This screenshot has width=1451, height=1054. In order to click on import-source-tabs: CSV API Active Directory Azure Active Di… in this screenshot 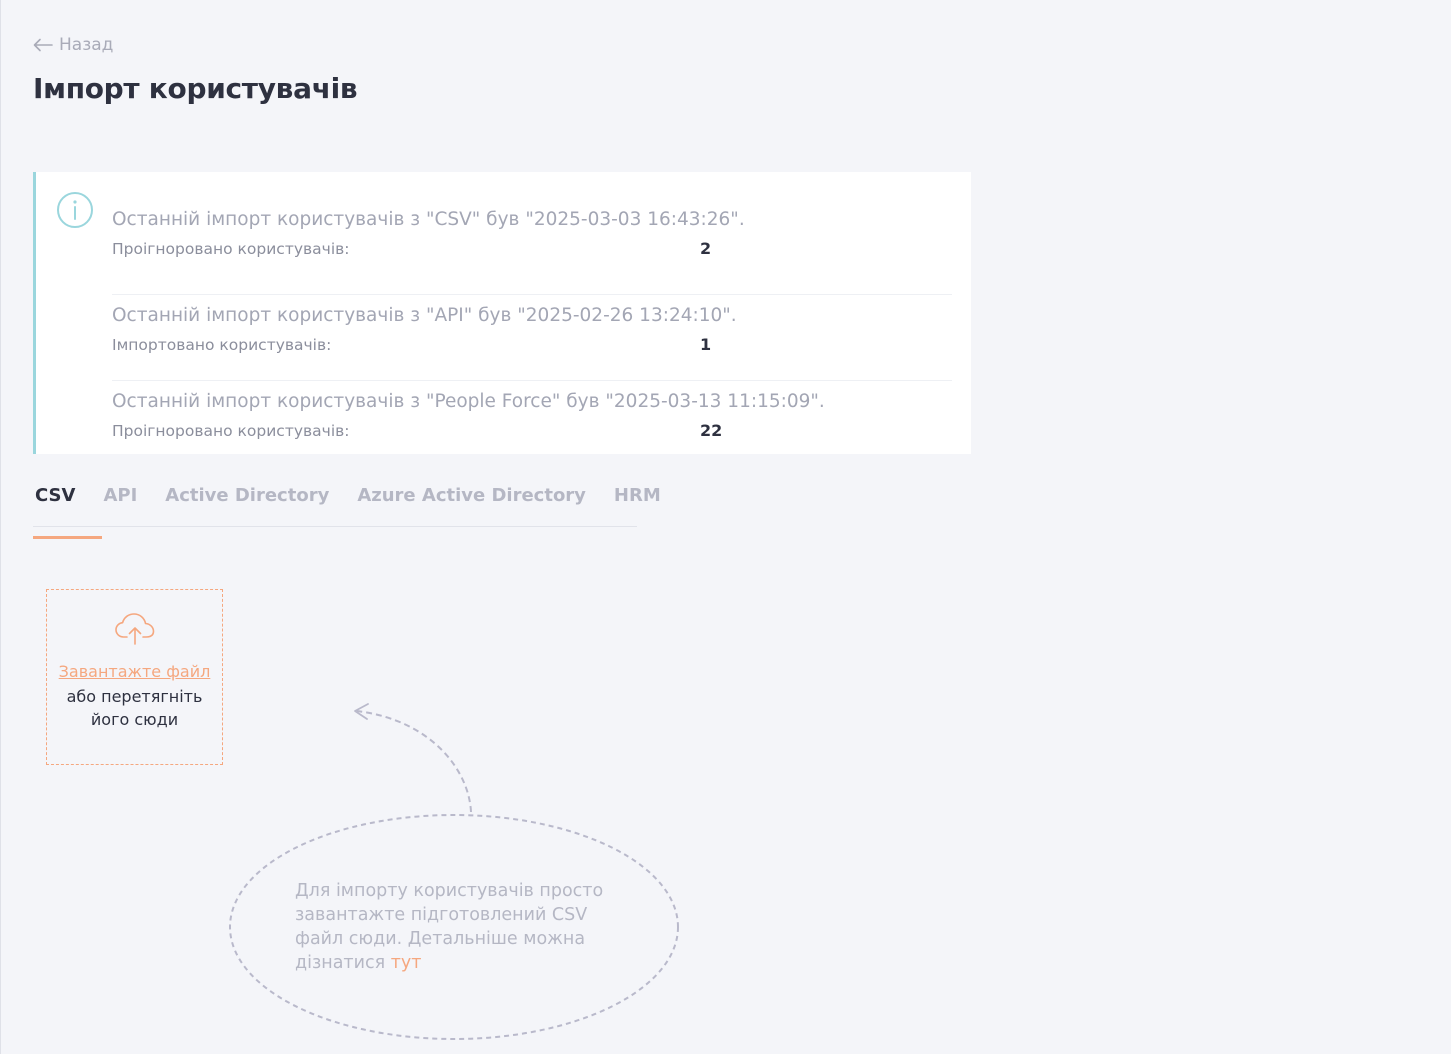, I will do `click(347, 509)`.